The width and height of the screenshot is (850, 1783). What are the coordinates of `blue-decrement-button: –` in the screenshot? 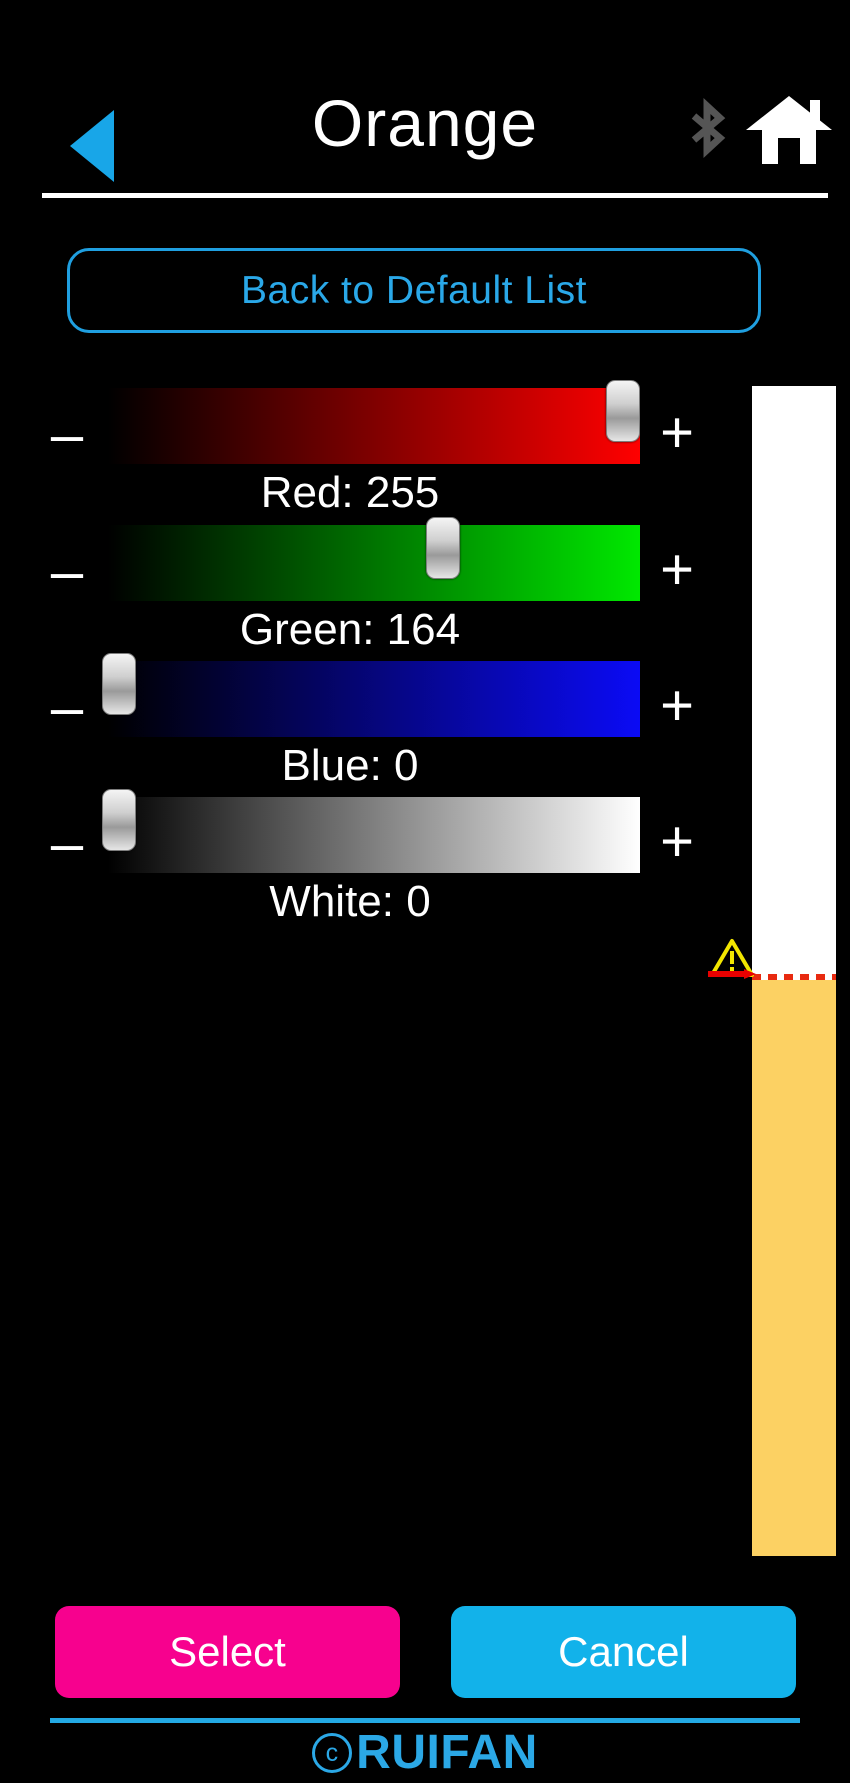 It's located at (67, 708).